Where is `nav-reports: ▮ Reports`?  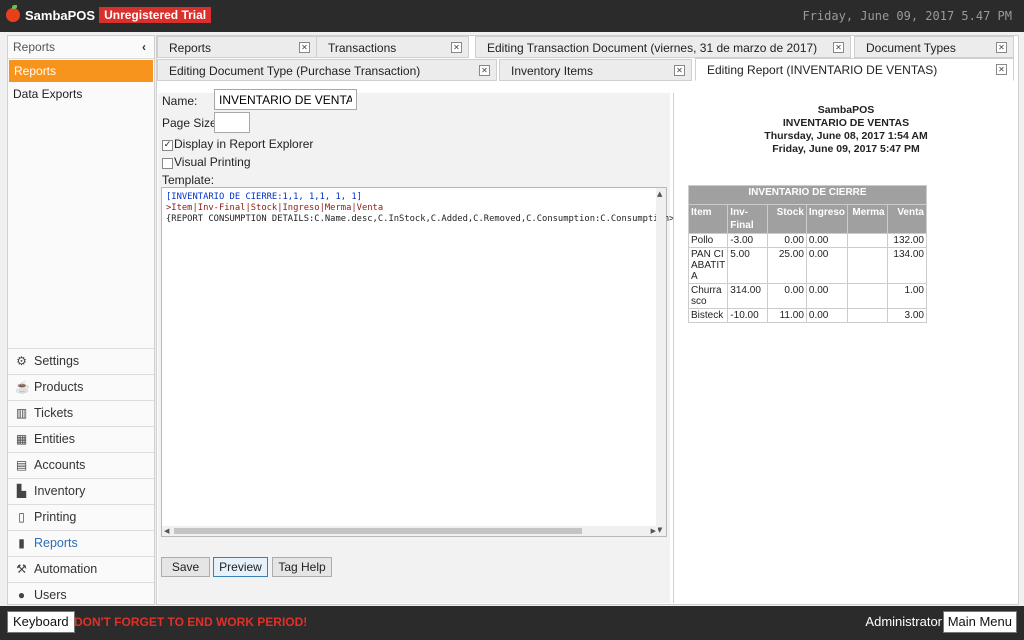
nav-reports: ▮ Reports is located at coordinates (81, 543).